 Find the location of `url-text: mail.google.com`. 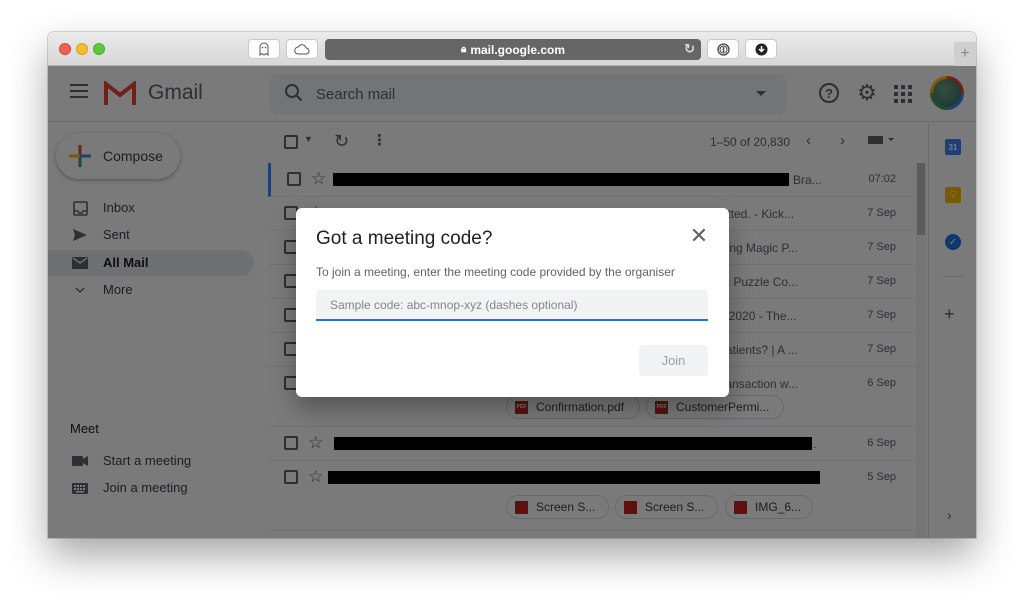

url-text: mail.google.com is located at coordinates (517, 49).